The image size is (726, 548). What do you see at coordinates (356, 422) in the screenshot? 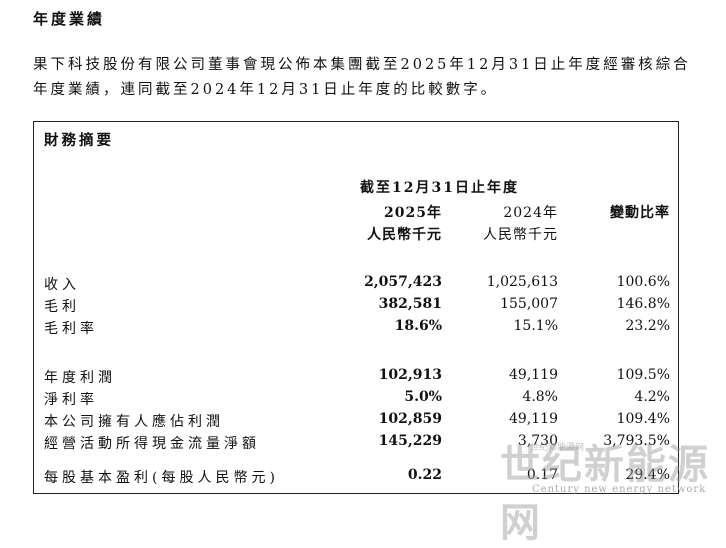
I see `table-row: 本公司擁有人應佔利潤 102,859 49,119 109.4%` at bounding box center [356, 422].